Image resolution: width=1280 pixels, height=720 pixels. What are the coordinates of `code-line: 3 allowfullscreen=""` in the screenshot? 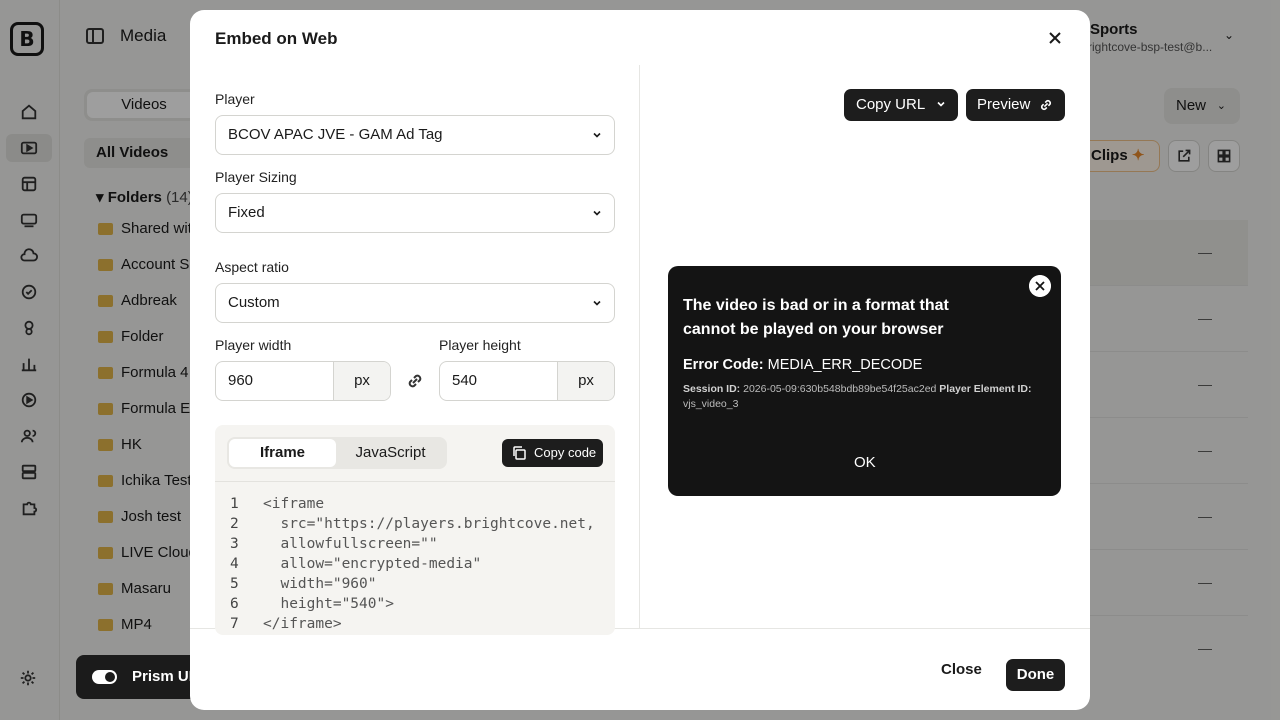 It's located at (334, 544).